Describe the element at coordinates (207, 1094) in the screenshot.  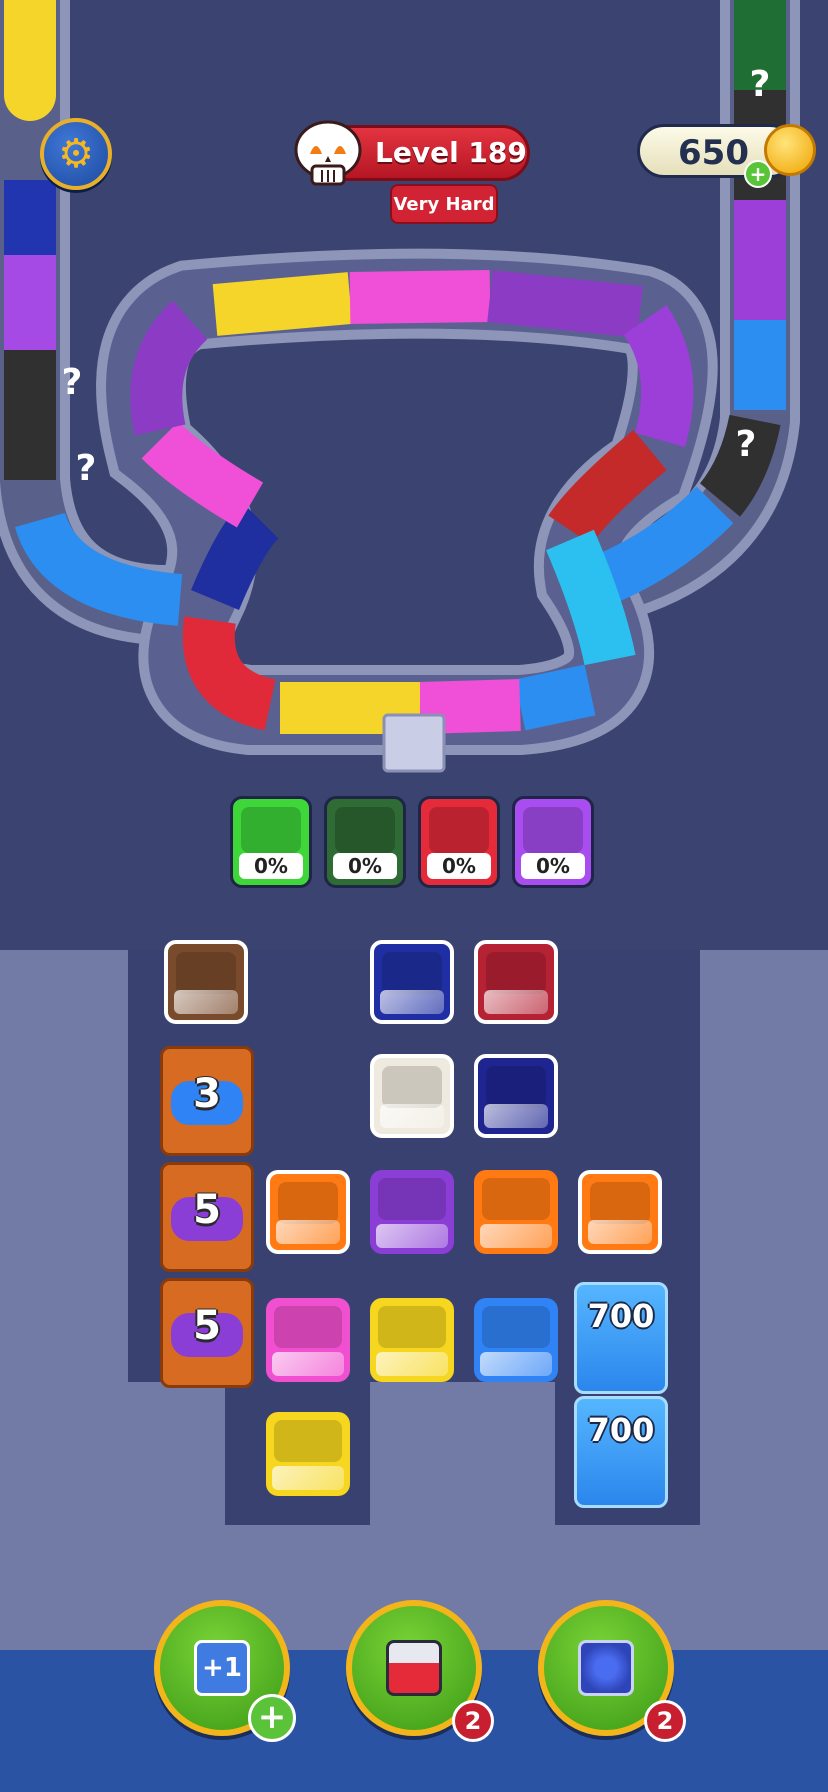
I see `crate-counter: 3` at that location.